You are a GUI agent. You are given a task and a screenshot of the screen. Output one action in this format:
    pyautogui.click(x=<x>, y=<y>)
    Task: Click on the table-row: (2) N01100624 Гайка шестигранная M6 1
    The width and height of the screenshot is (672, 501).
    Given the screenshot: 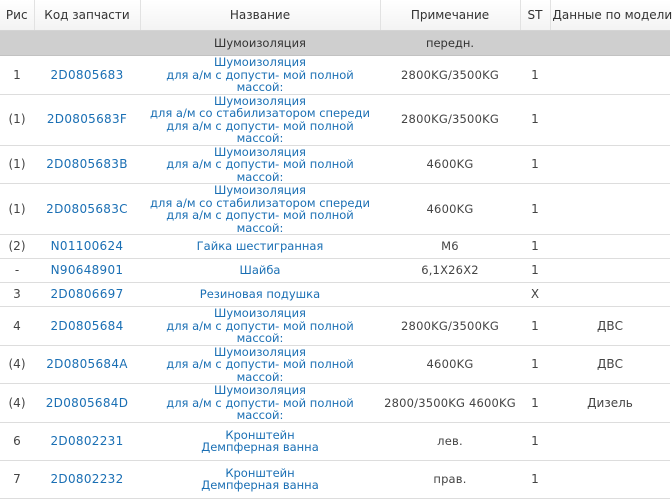 What is the action you would take?
    pyautogui.click(x=335, y=246)
    